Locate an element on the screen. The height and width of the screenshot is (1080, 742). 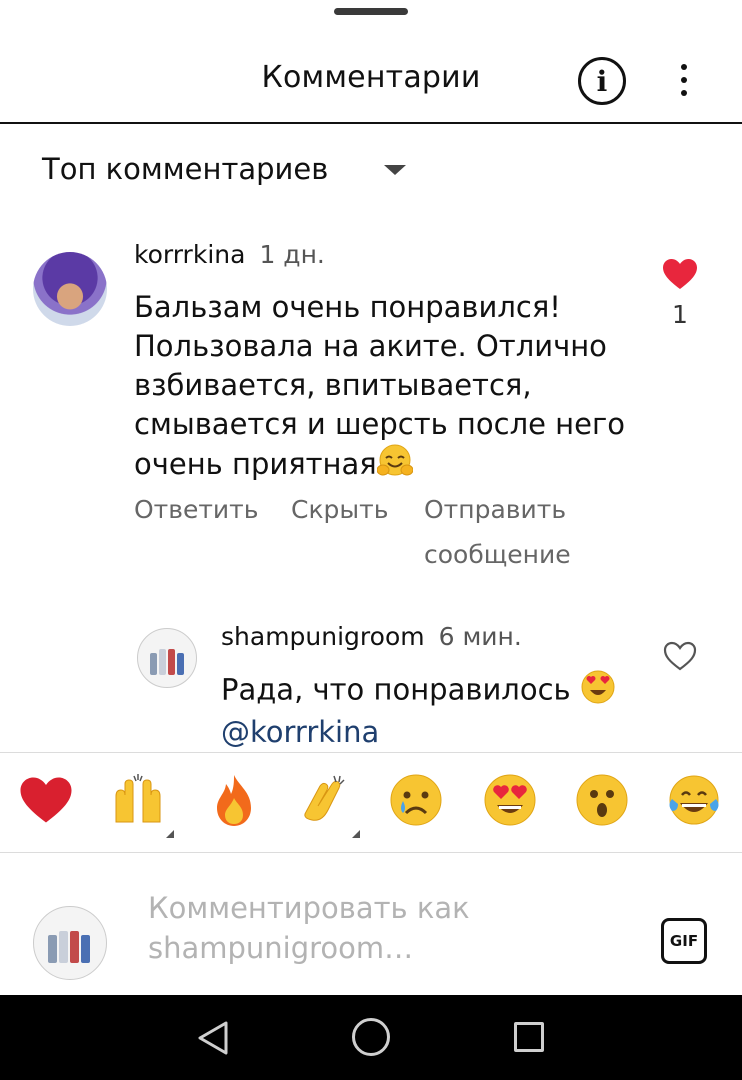
tears-of-joy-face-icon is located at coordinates (694, 800).